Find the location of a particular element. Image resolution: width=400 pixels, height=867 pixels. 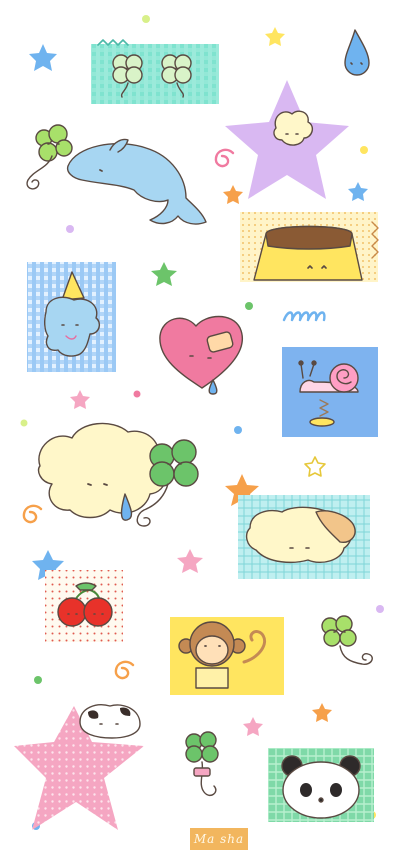

snail-card is located at coordinates (330, 392).